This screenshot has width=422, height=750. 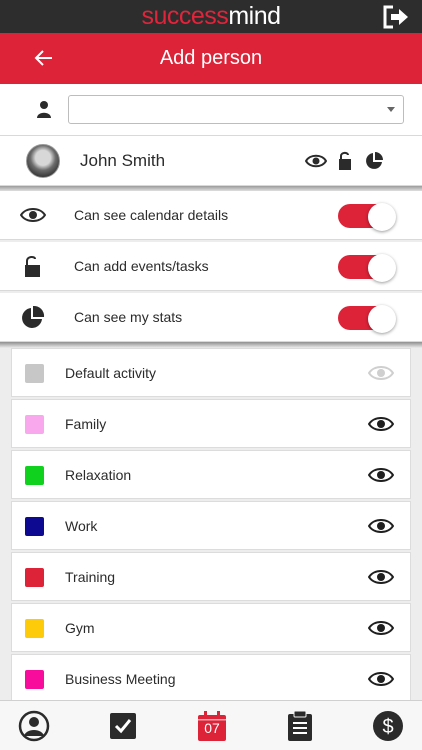 I want to click on activity-label: Gym, so click(x=80, y=628).